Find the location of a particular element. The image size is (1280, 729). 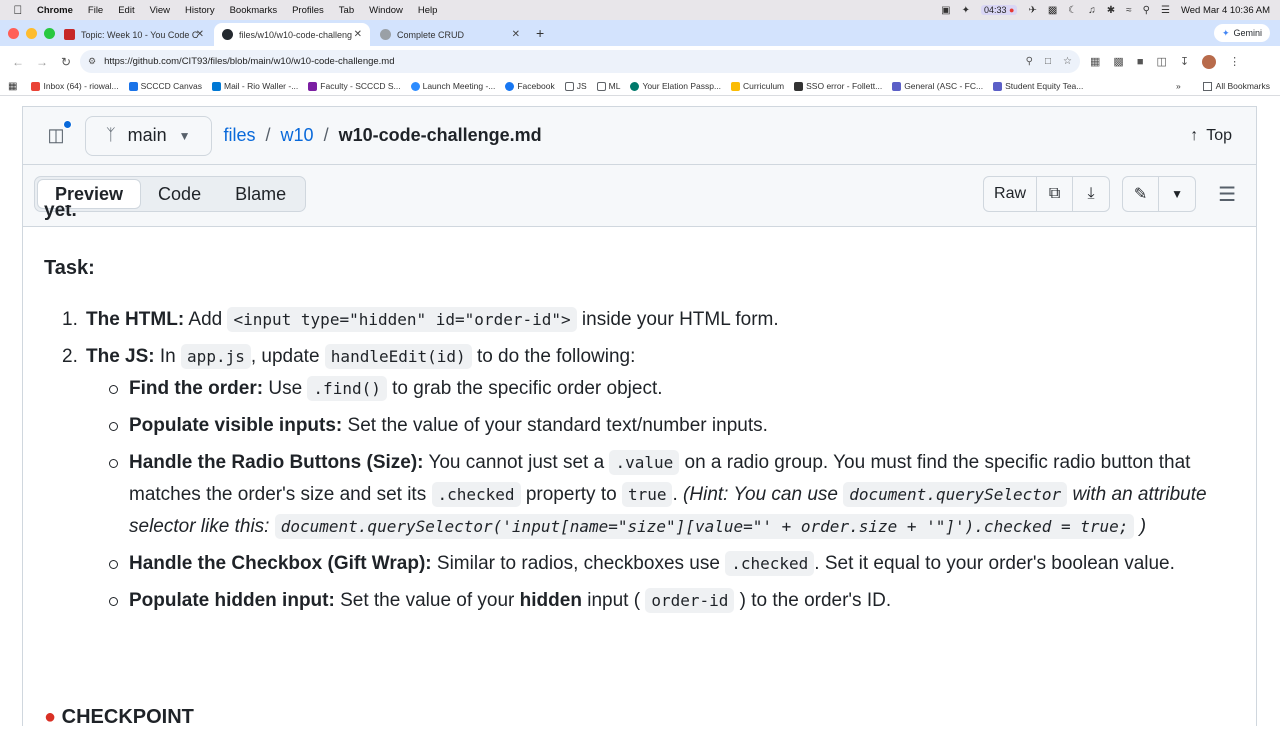

install-icon: □ is located at coordinates (1048, 61).